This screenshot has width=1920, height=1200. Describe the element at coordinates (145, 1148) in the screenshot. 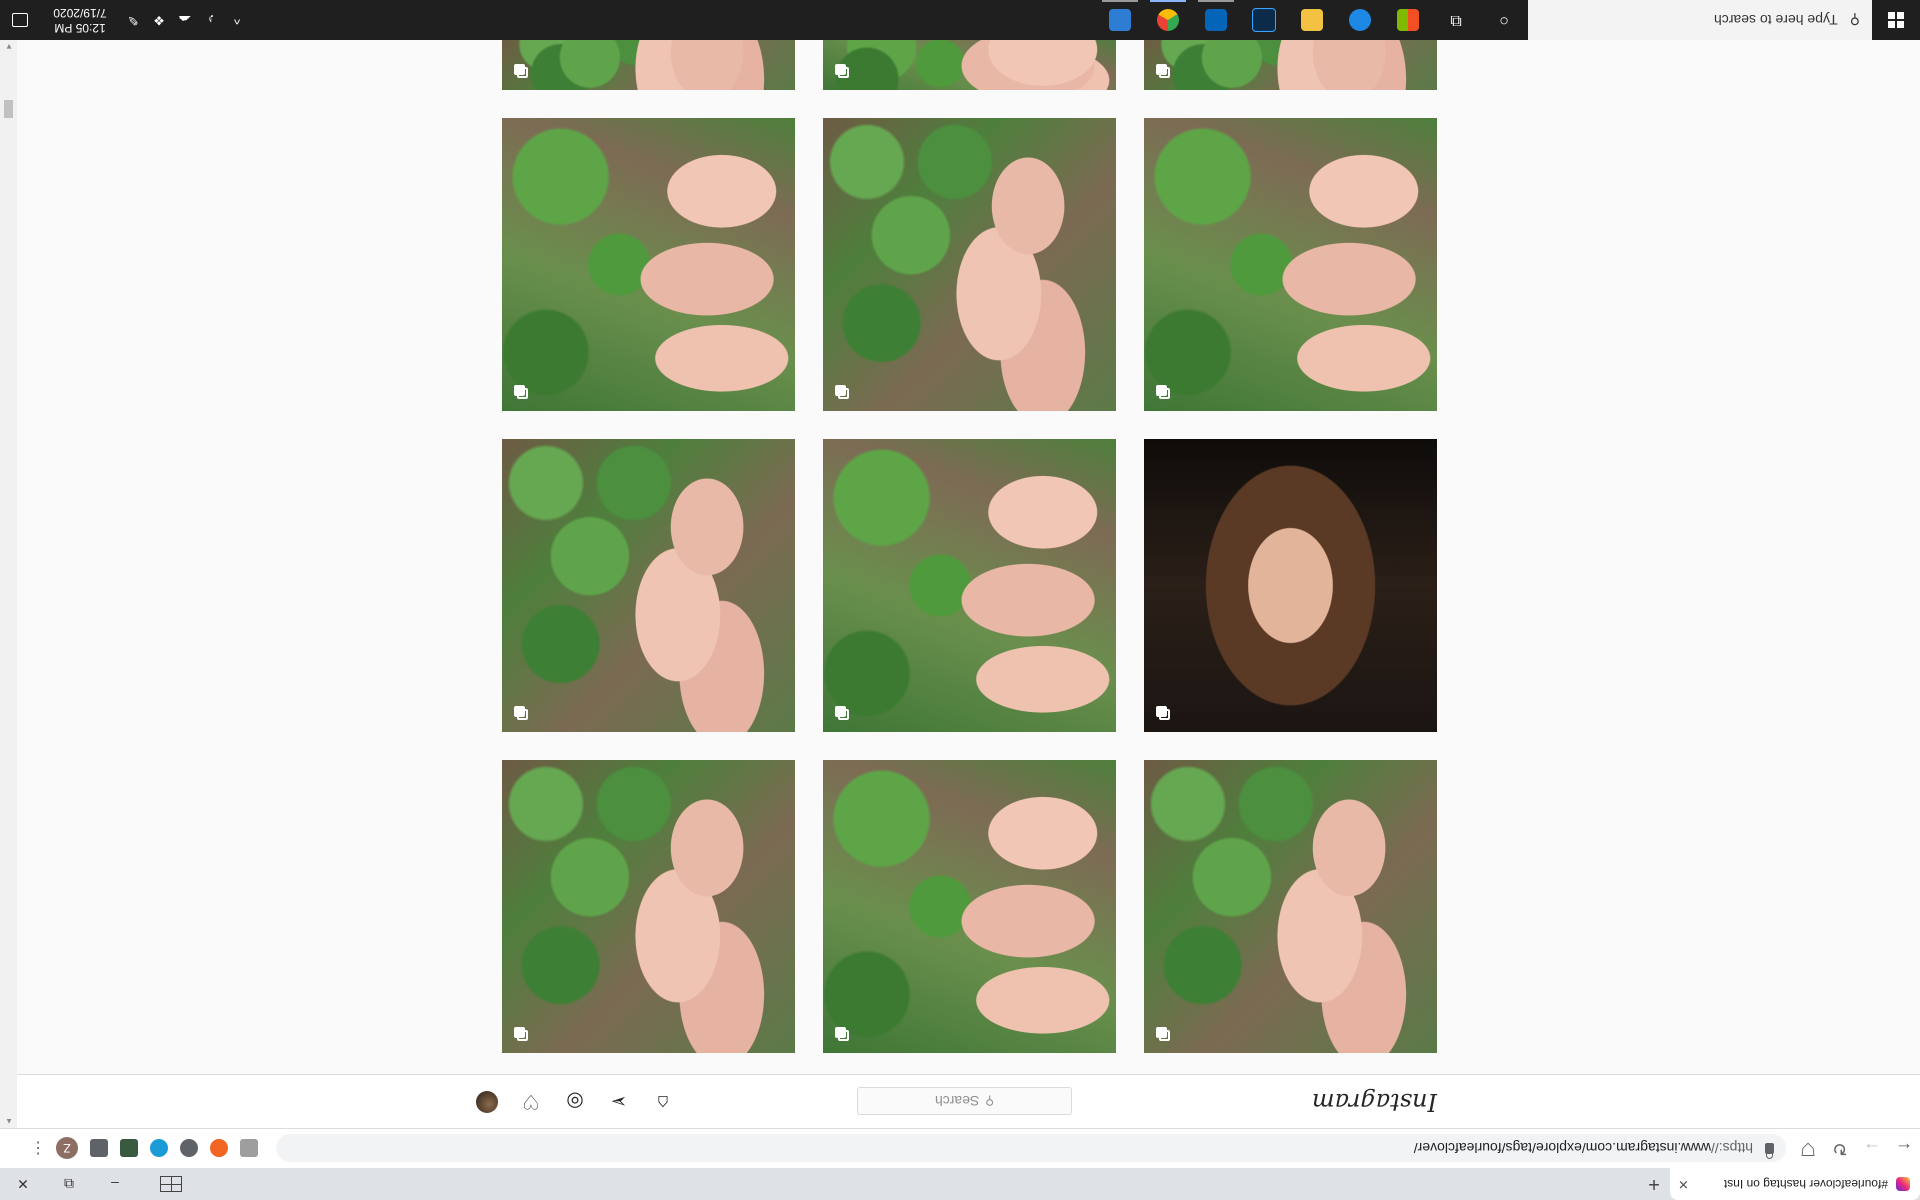

I see `extensions-bar: Z ⋮` at that location.